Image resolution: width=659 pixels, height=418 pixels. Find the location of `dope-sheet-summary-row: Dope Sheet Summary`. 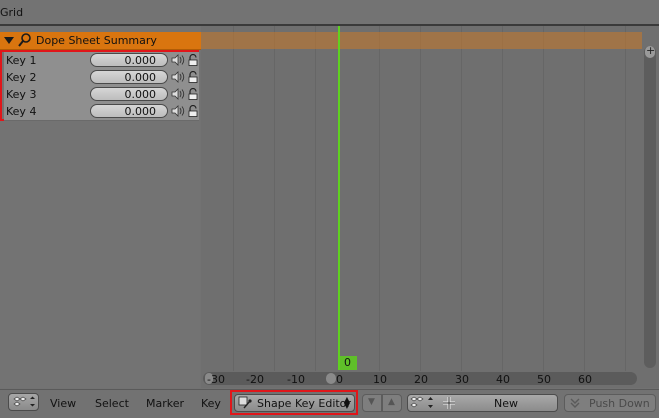

dope-sheet-summary-row: Dope Sheet Summary is located at coordinates (100, 41).